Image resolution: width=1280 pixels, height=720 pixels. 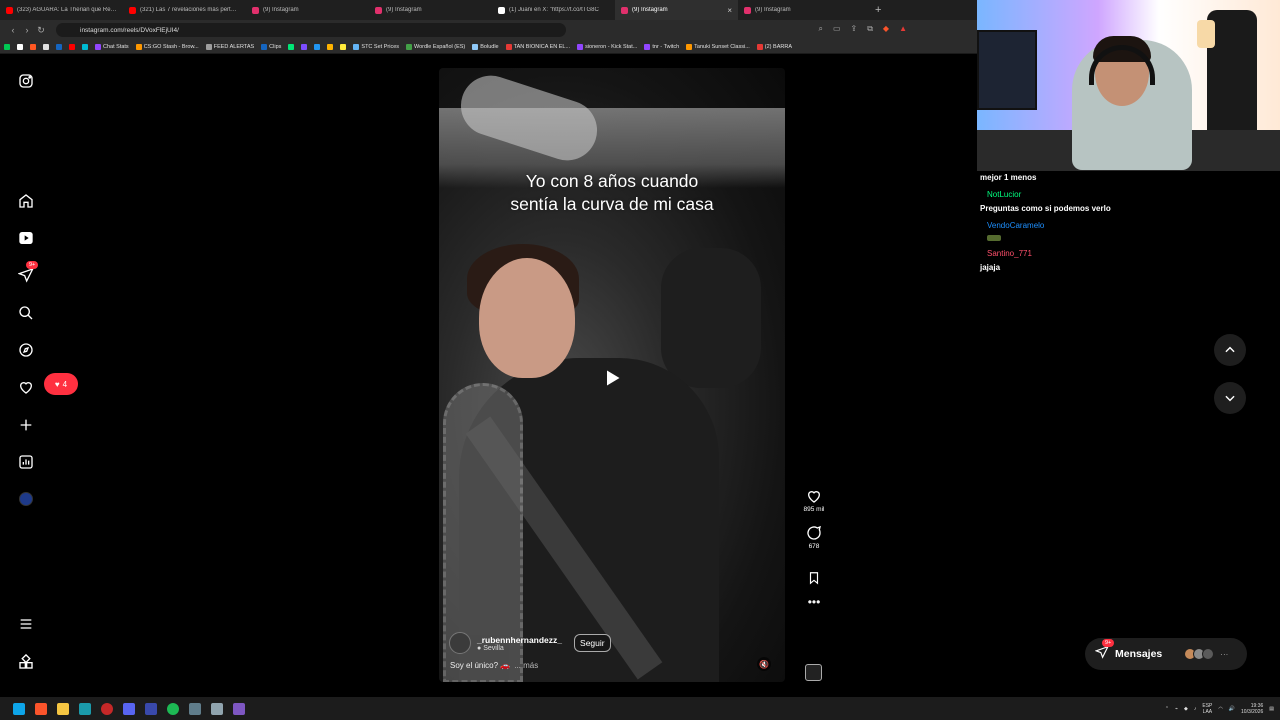 I want to click on tab-title: (9) Instagram, so click(x=281, y=10).